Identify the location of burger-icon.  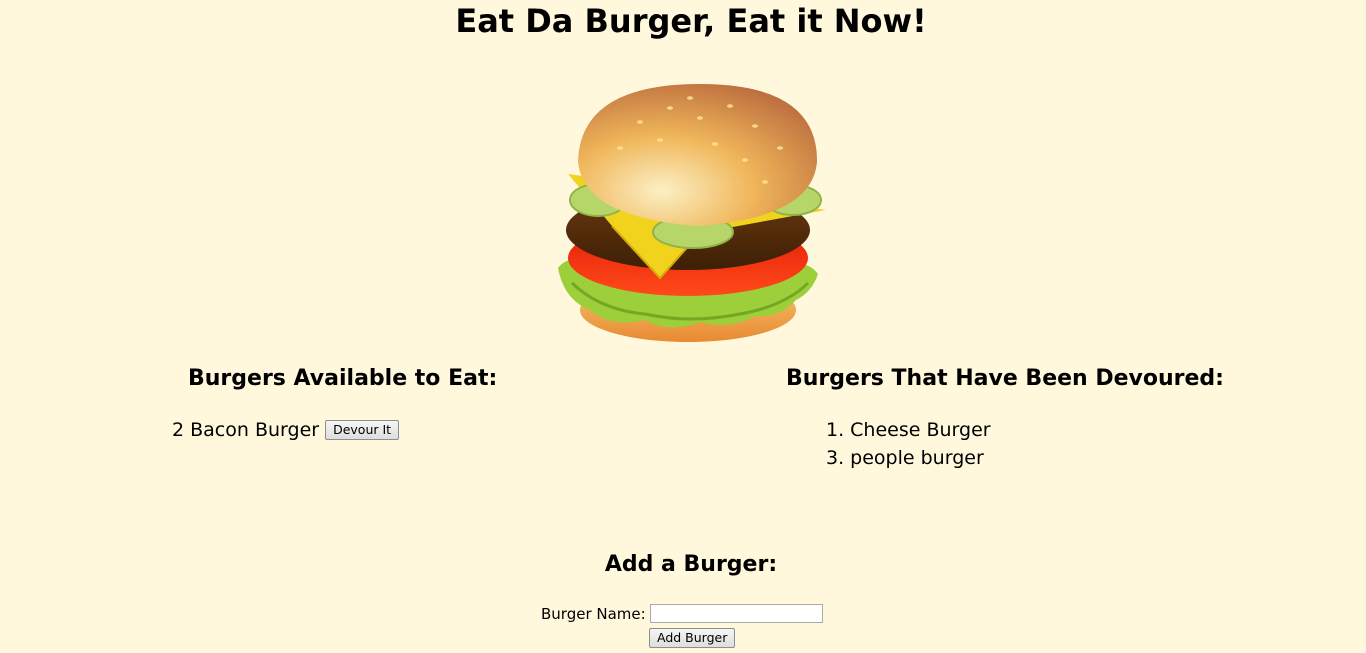
(692, 213).